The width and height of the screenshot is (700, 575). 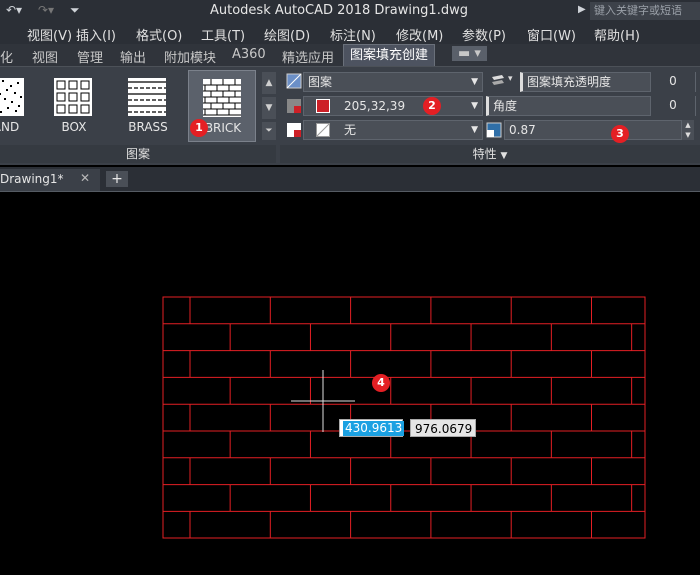 What do you see at coordinates (443, 428) in the screenshot?
I see `dynamic-input-y: 976.0679` at bounding box center [443, 428].